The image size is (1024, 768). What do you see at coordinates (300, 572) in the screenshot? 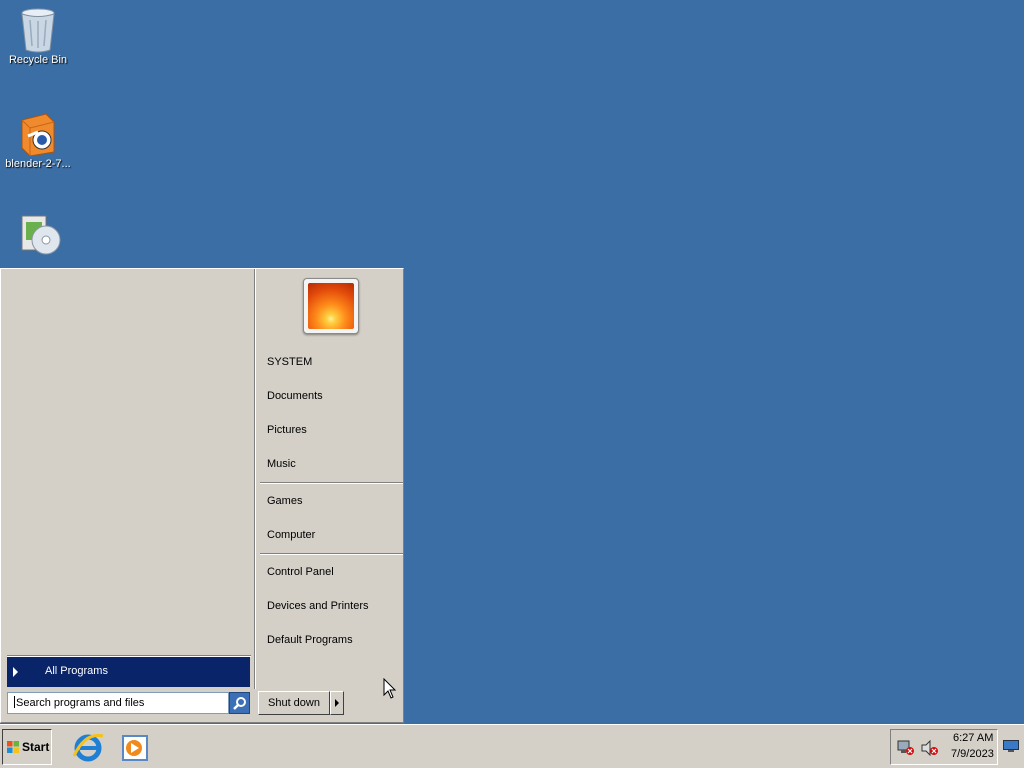
I see `start-item-control-panel: Control Panel` at bounding box center [300, 572].